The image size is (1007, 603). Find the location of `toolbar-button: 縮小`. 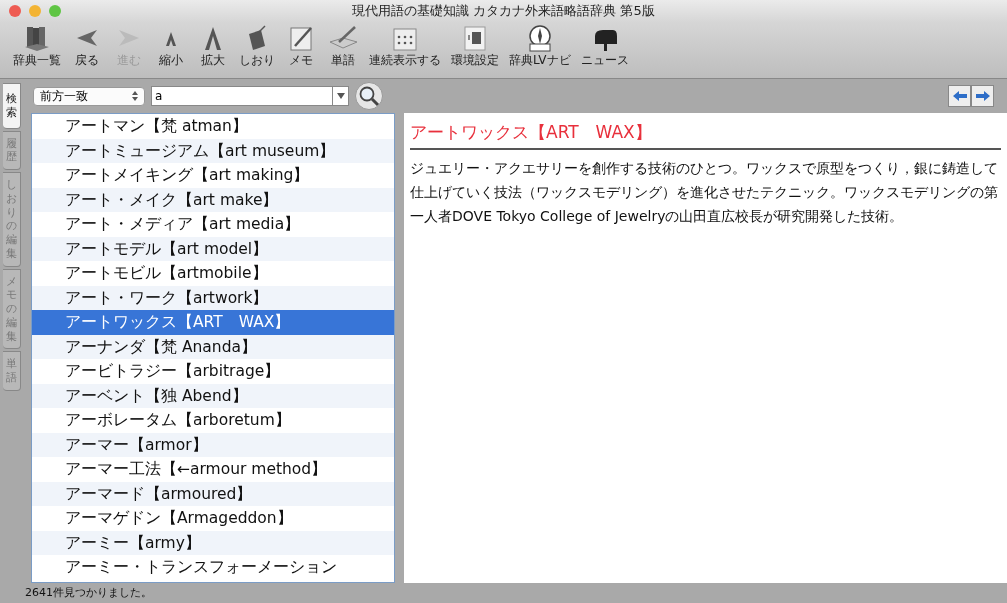

toolbar-button: 縮小 is located at coordinates (171, 46).